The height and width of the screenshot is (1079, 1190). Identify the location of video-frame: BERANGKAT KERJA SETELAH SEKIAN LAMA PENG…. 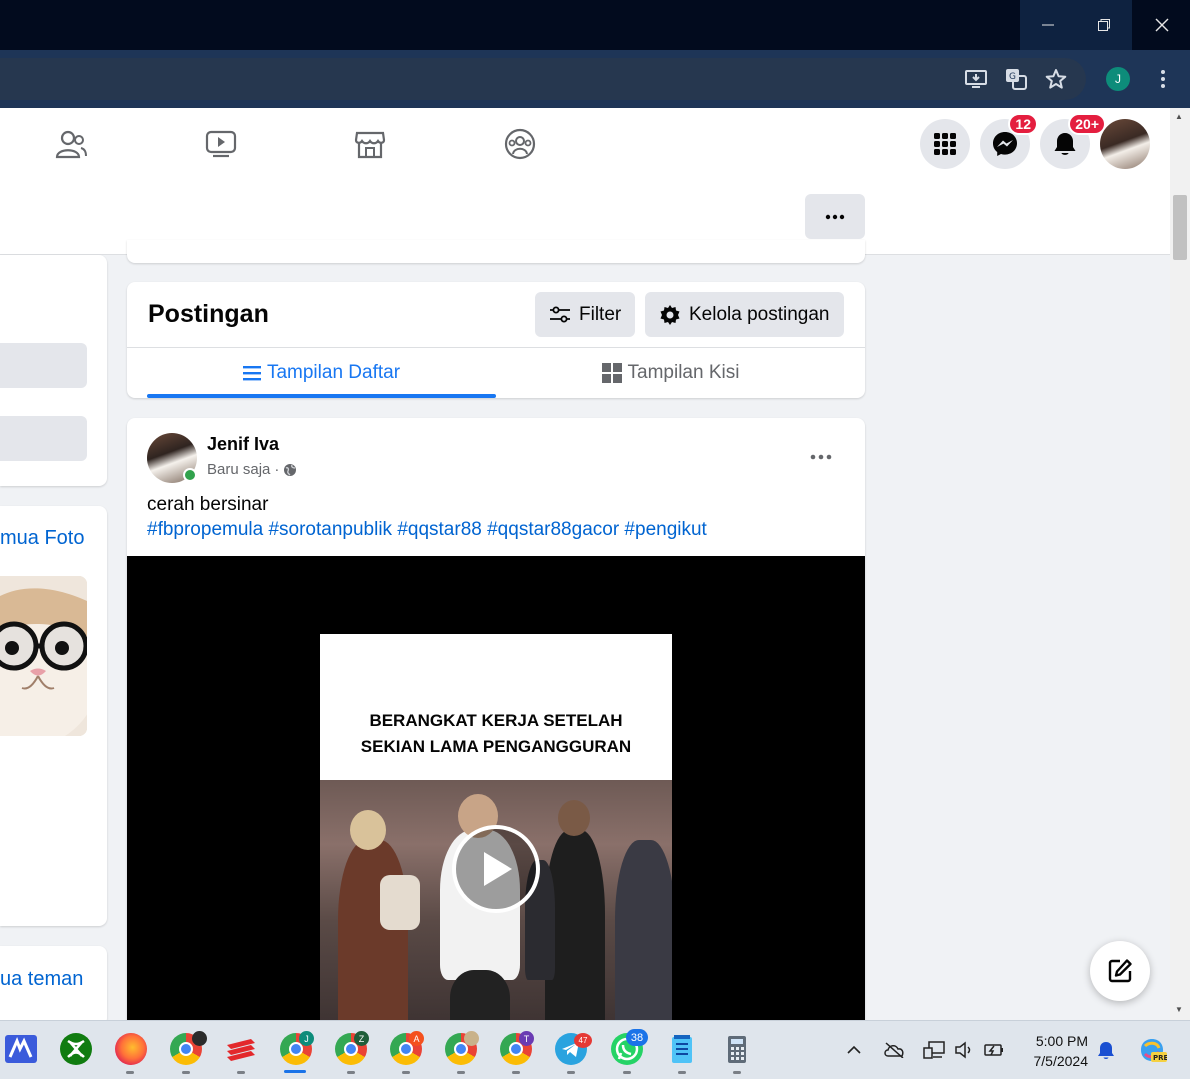
(496, 836).